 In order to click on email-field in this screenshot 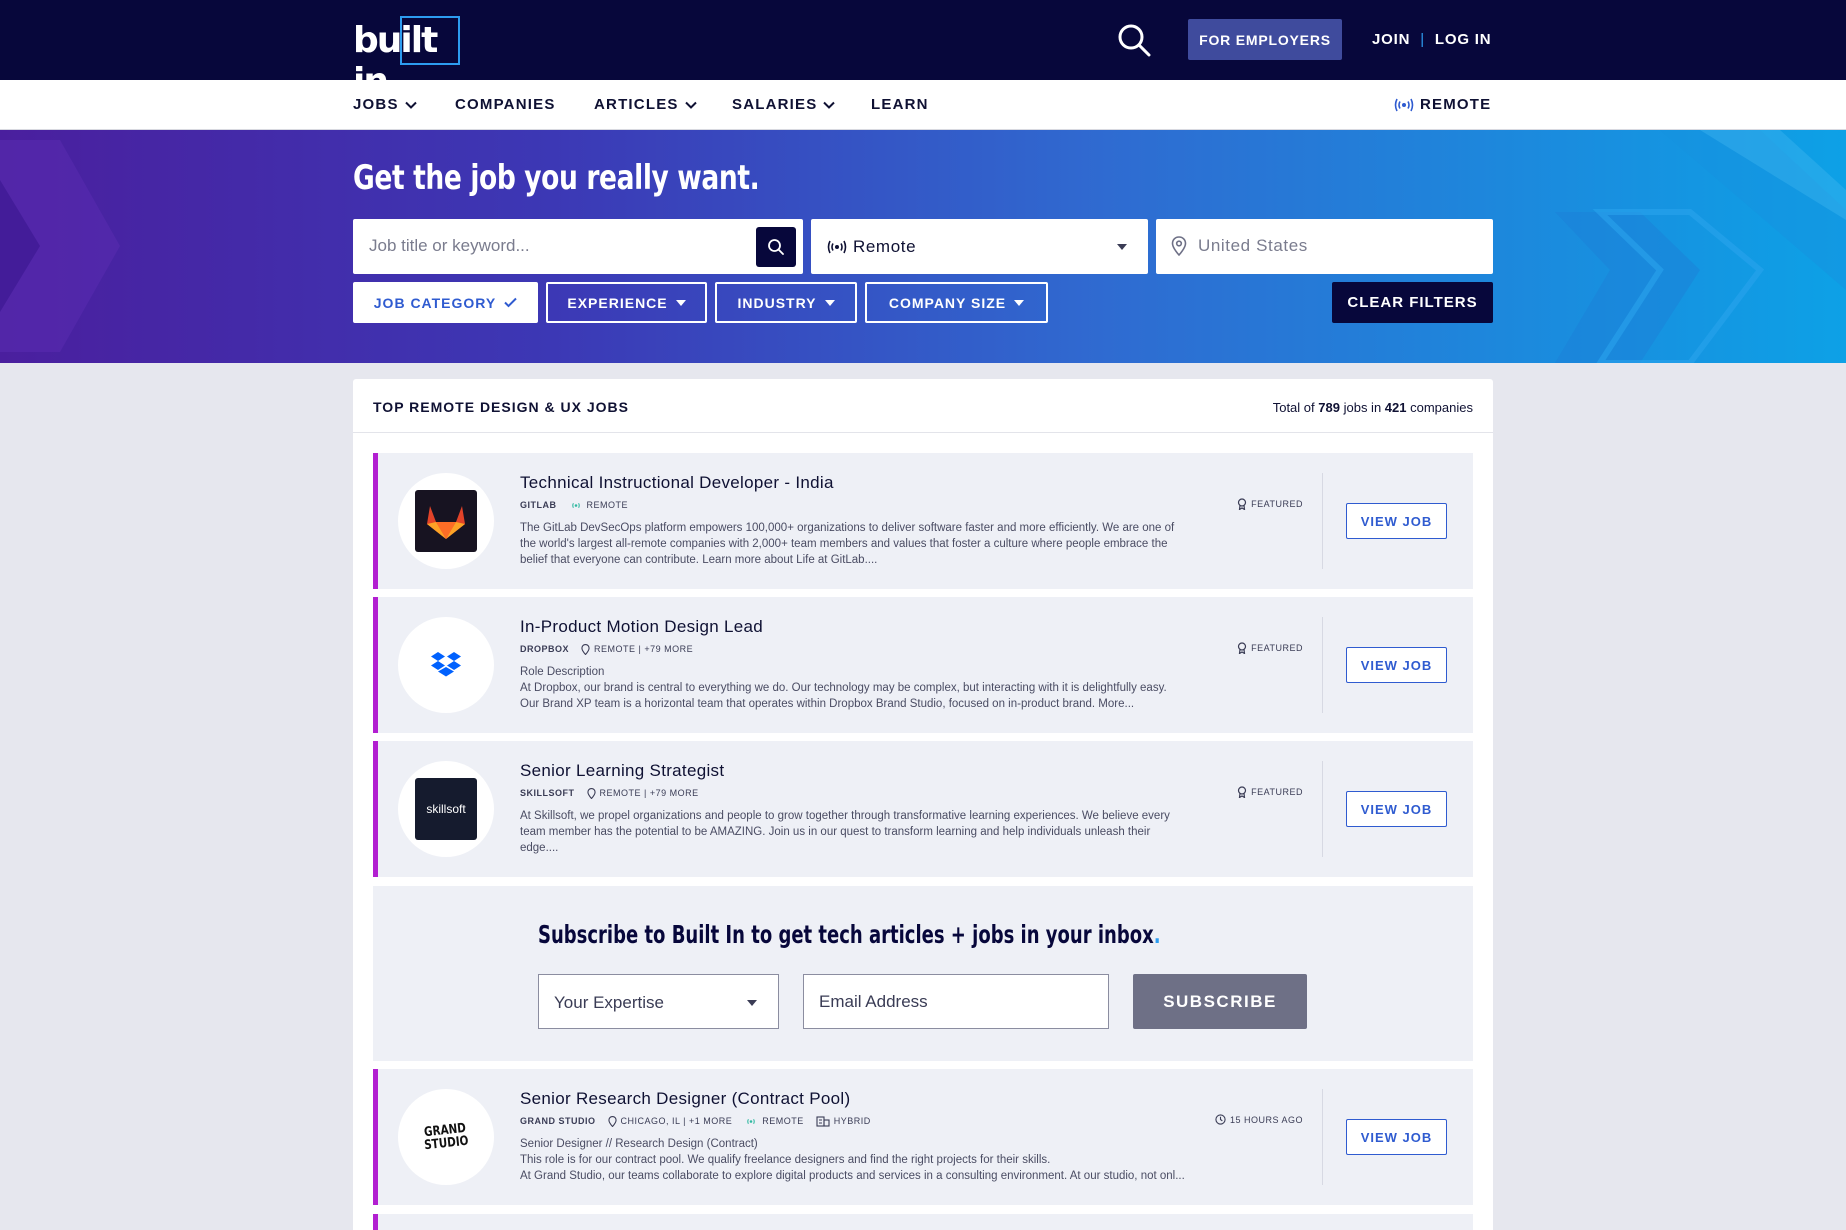, I will do `click(956, 1001)`.